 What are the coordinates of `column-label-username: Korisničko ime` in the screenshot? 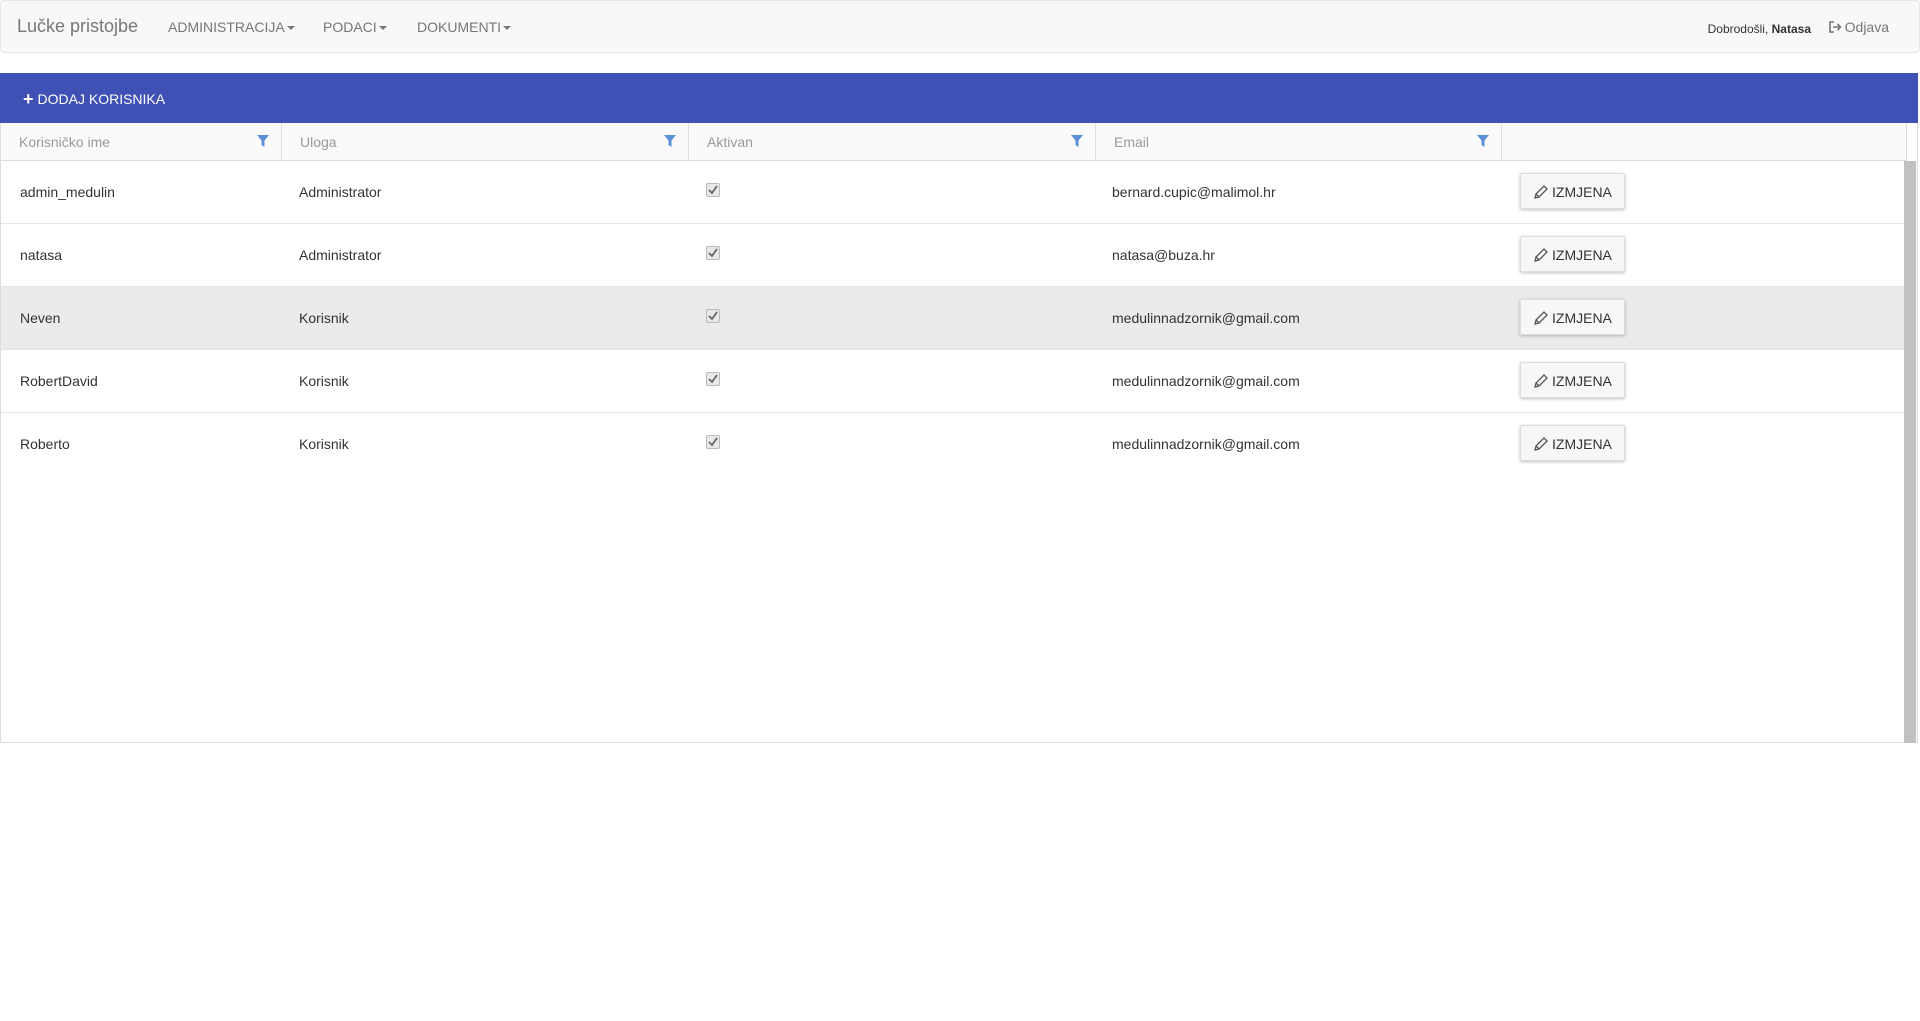 It's located at (65, 142).